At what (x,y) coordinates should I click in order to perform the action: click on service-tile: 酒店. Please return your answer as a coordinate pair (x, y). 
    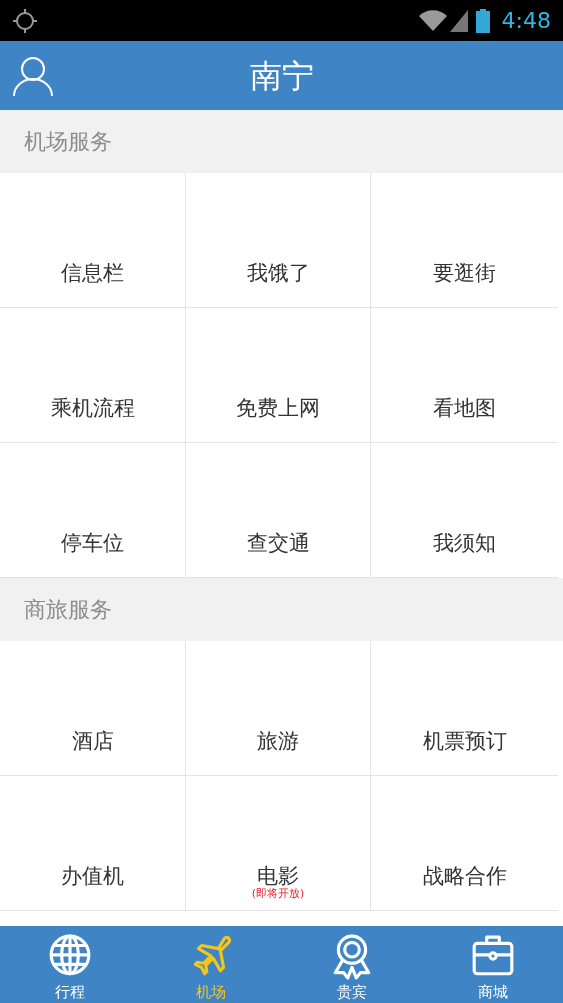
    Looking at the image, I should click on (93, 708).